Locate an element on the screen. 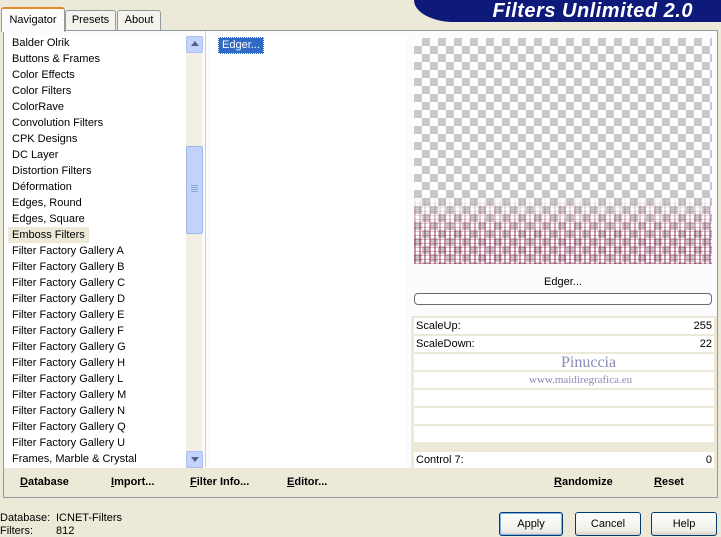  filters-count: 812 is located at coordinates (65, 531).